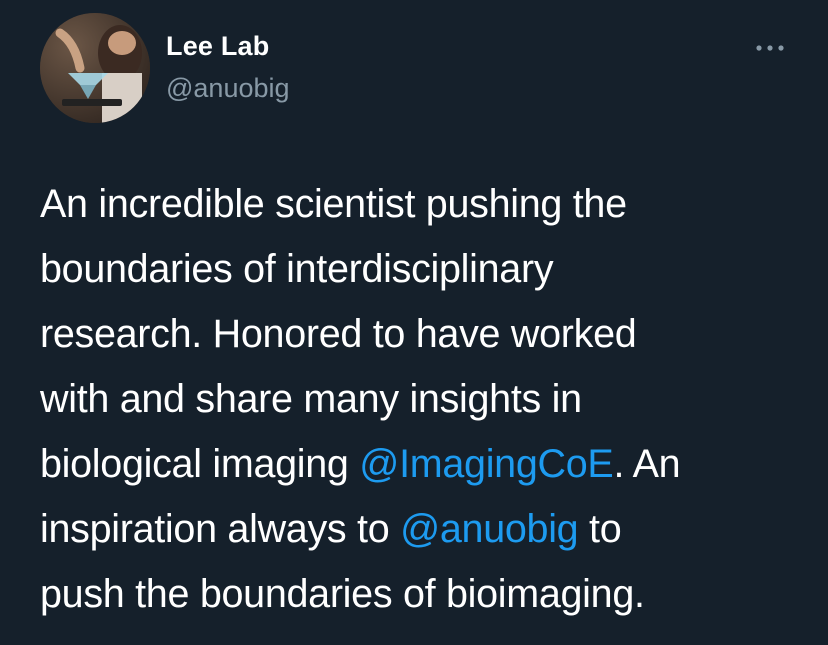 The height and width of the screenshot is (645, 828). I want to click on avatar, so click(95, 68).